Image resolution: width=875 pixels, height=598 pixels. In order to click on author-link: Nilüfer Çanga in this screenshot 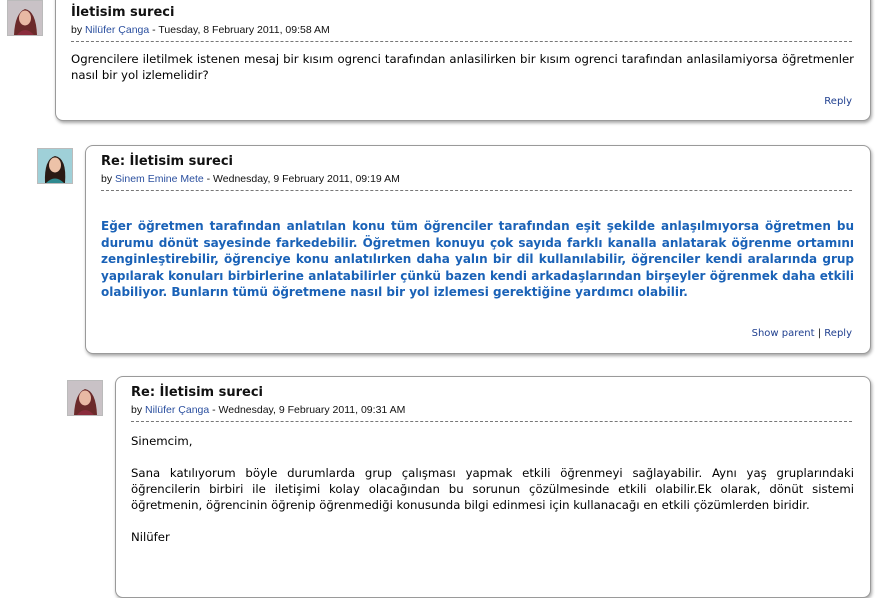, I will do `click(177, 410)`.